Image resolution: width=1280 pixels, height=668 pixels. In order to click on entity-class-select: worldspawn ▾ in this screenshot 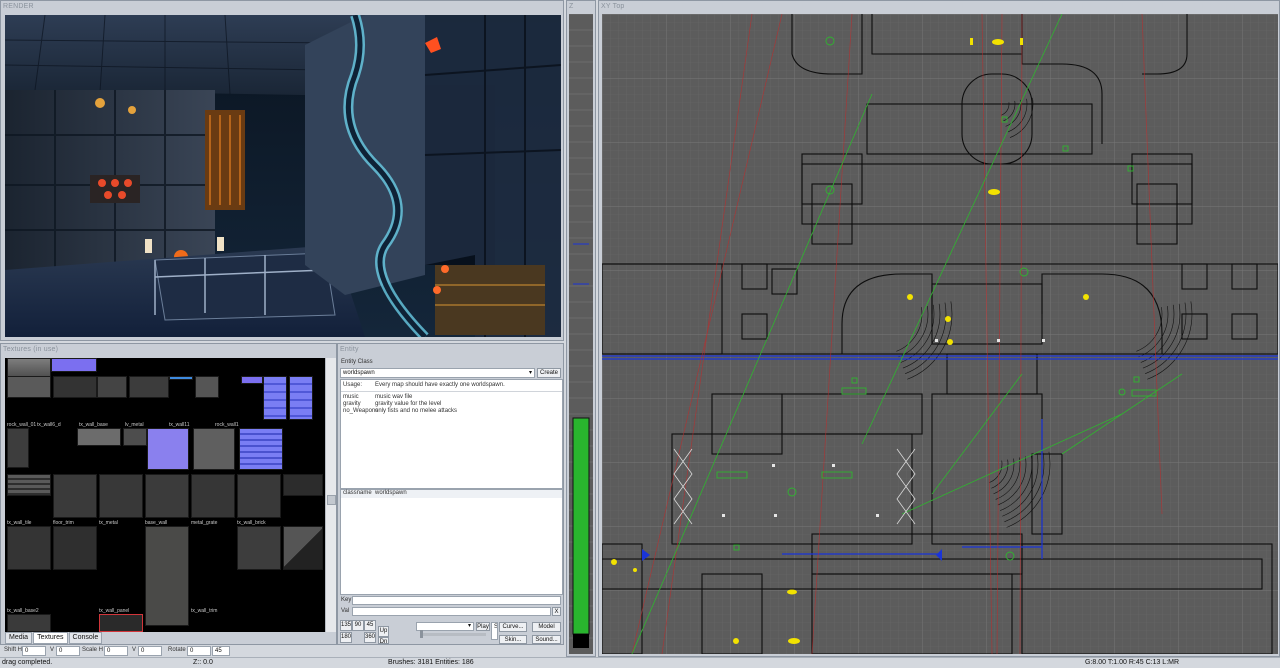, I will do `click(437, 373)`.